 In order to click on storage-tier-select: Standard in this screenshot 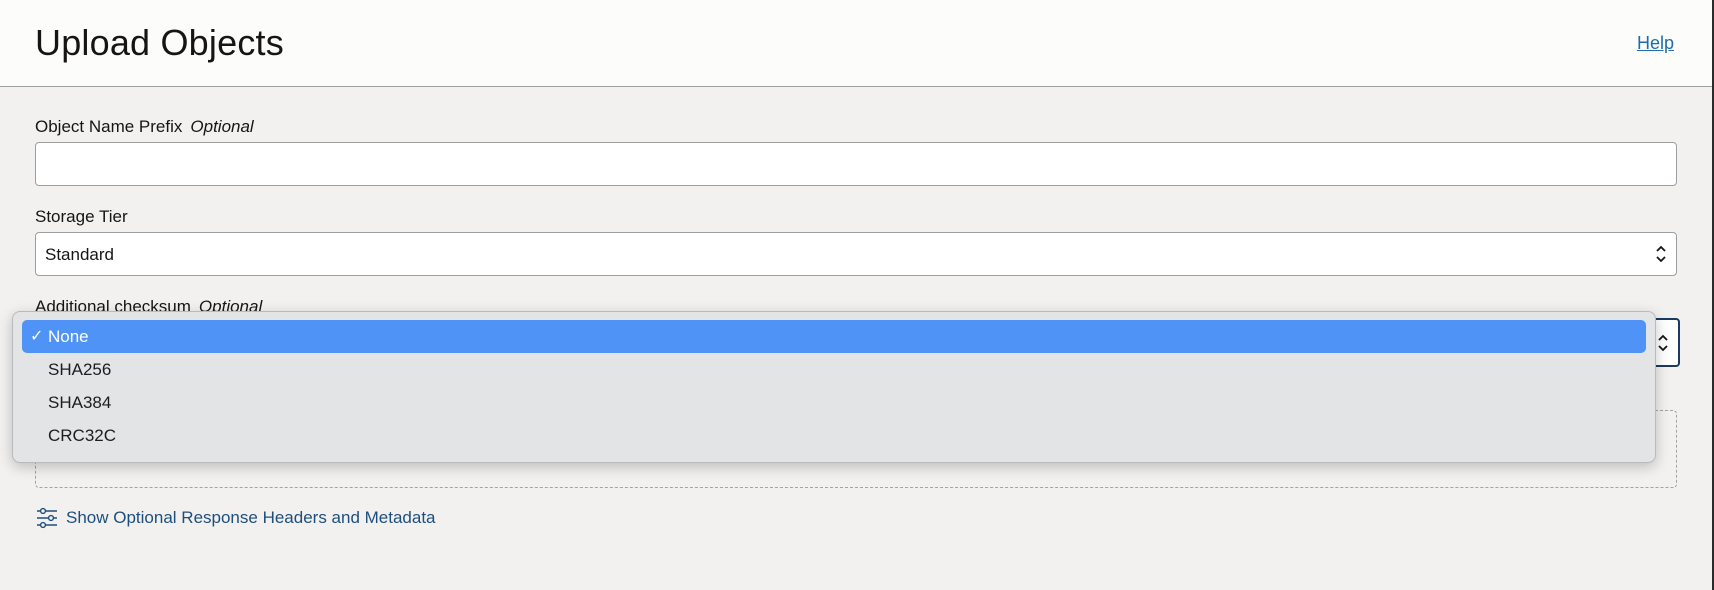, I will do `click(856, 254)`.